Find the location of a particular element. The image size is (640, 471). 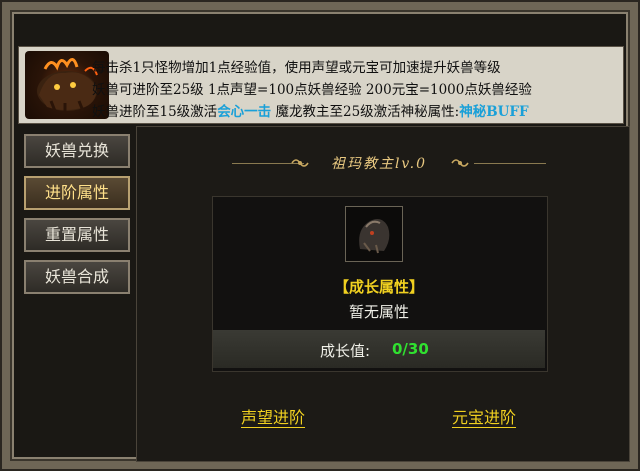

no-attributes-text: 暂无属性 is located at coordinates (378, 312).